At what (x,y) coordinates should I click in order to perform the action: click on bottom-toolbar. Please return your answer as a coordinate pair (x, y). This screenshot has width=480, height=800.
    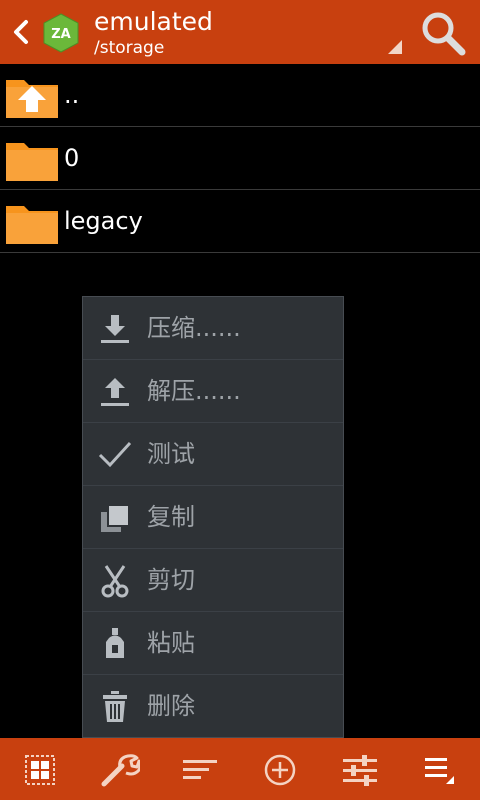
    Looking at the image, I should click on (240, 769).